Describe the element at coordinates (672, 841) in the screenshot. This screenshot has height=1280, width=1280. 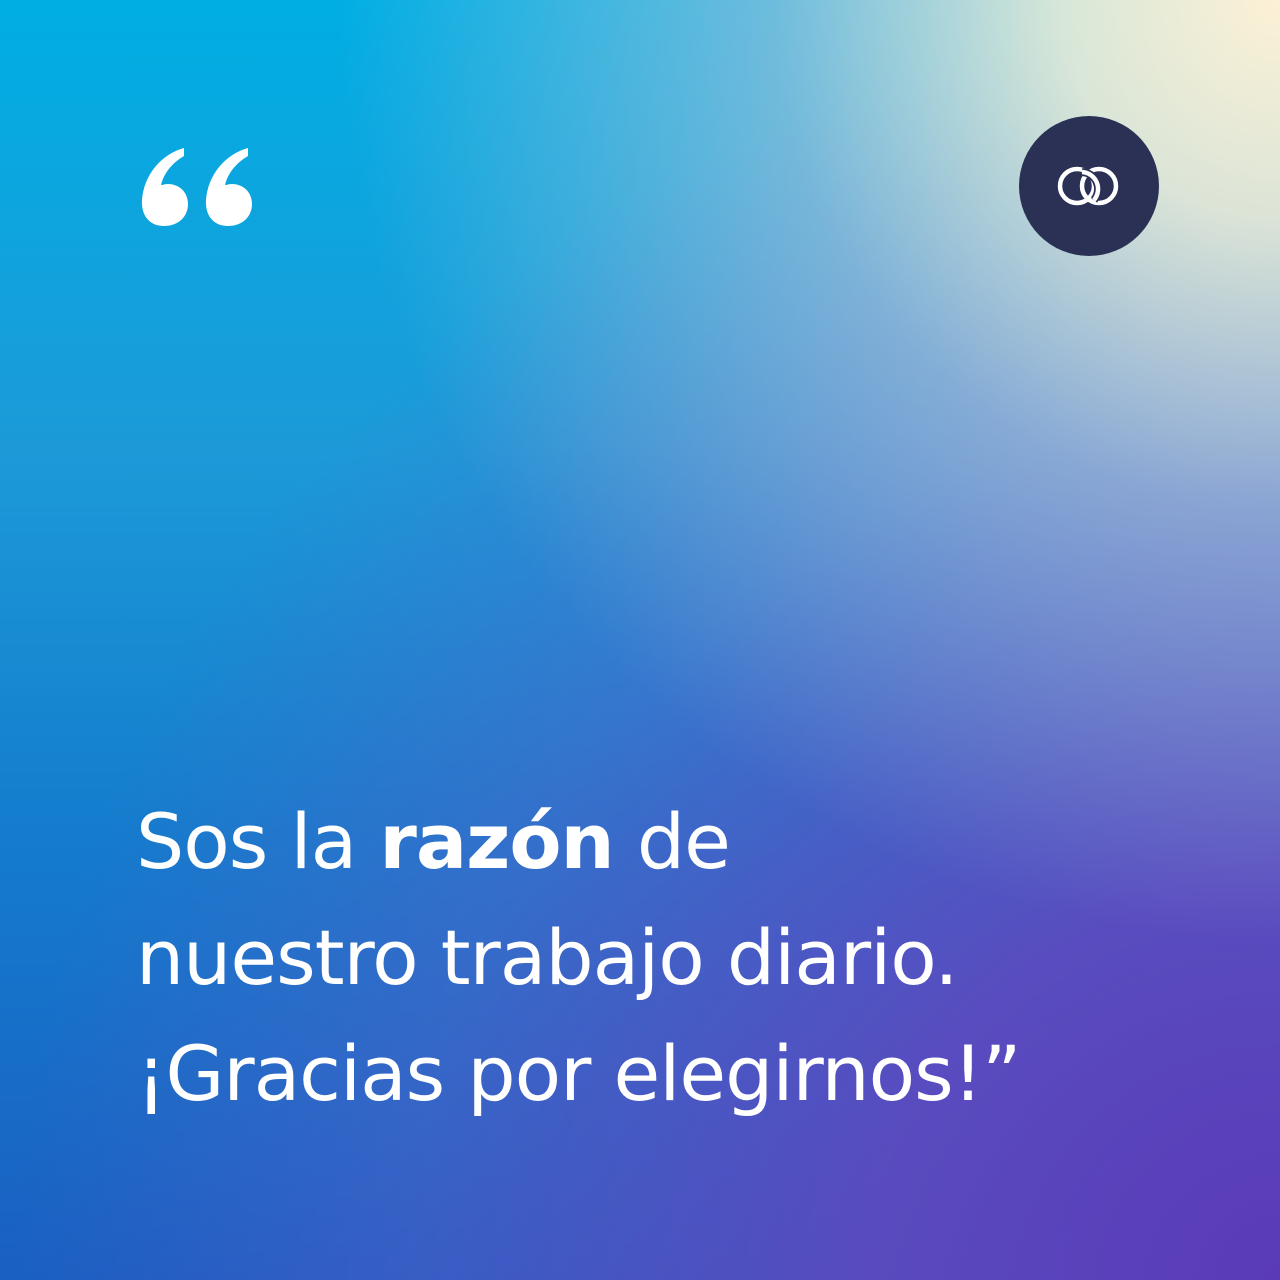
I see `message-line-1-end: de` at that location.